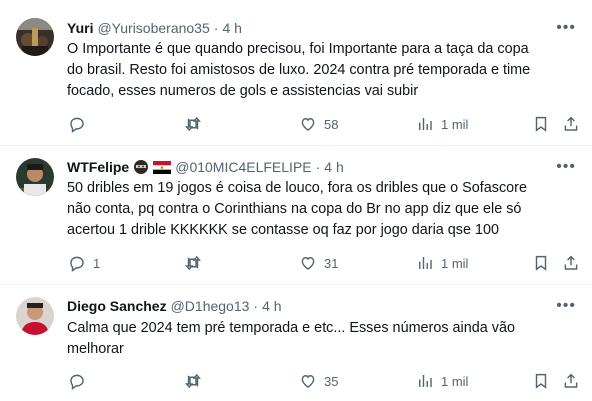 The image size is (592, 401). What do you see at coordinates (321, 306) in the screenshot?
I see `tweet-header: Diego Sanchez @D1hego13 · 4 h •••` at bounding box center [321, 306].